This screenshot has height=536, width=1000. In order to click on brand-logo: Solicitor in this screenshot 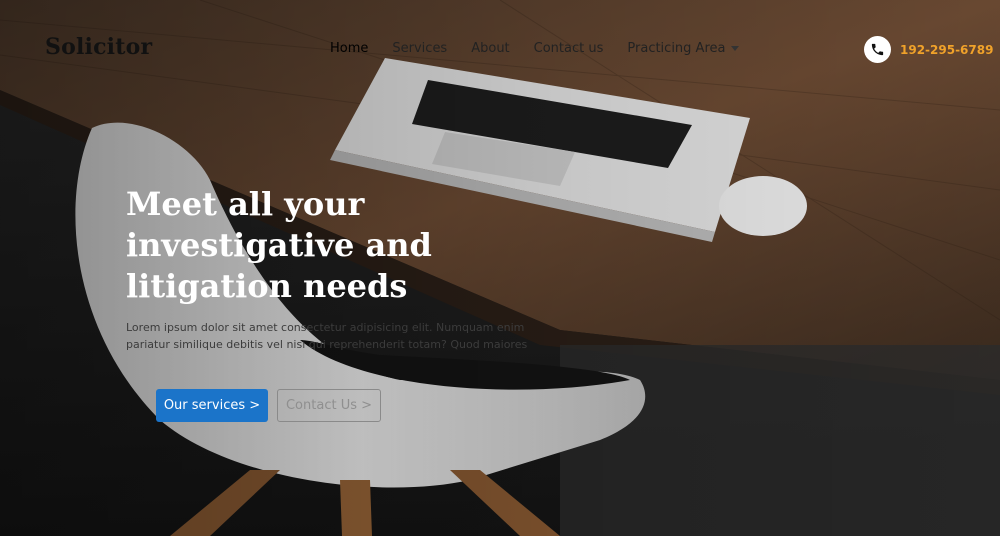, I will do `click(98, 47)`.